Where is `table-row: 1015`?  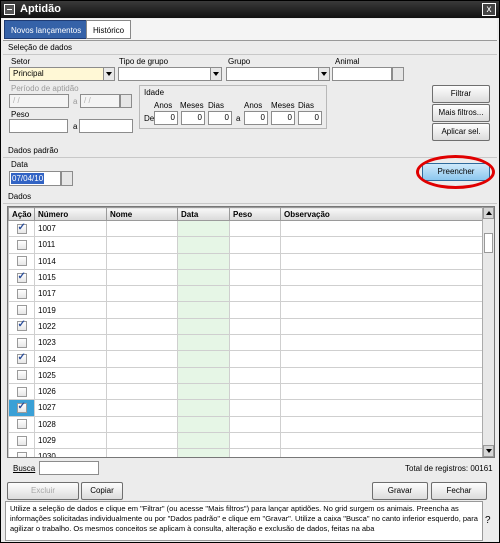 table-row: 1015 is located at coordinates (246, 277).